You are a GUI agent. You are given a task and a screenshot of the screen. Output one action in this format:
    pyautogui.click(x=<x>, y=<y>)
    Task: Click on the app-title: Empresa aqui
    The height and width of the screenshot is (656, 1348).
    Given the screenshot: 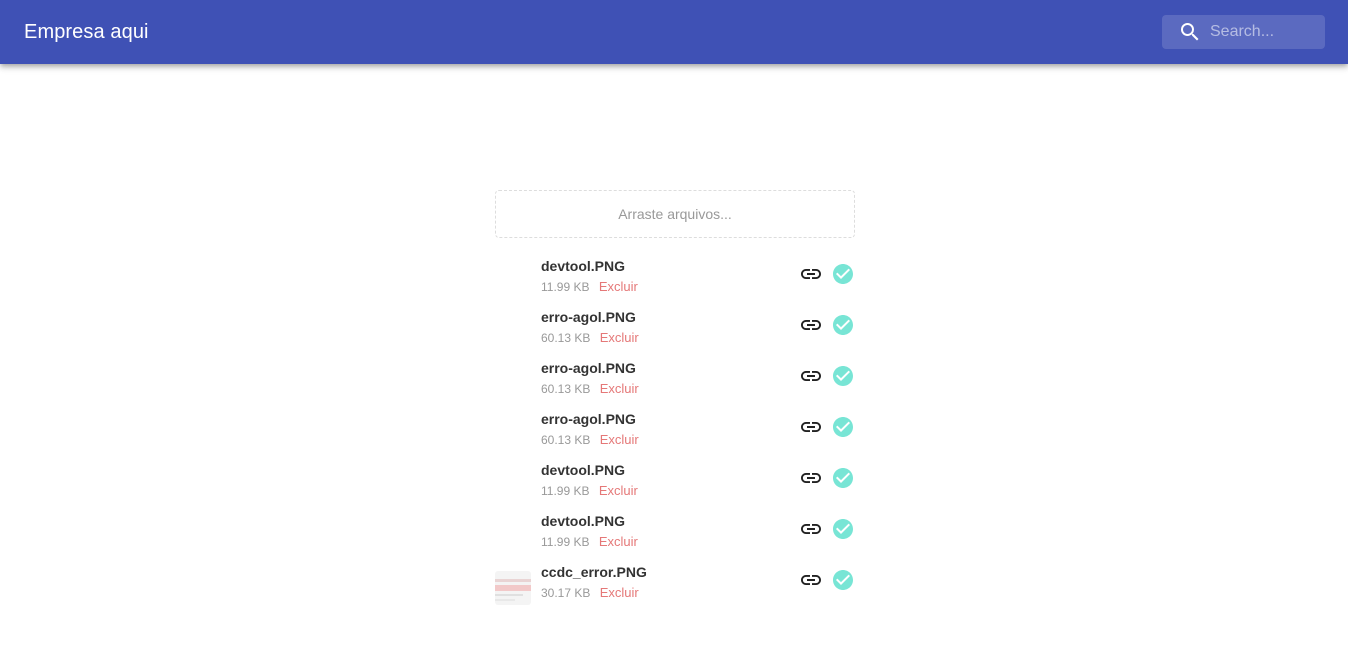 What is the action you would take?
    pyautogui.click(x=86, y=32)
    